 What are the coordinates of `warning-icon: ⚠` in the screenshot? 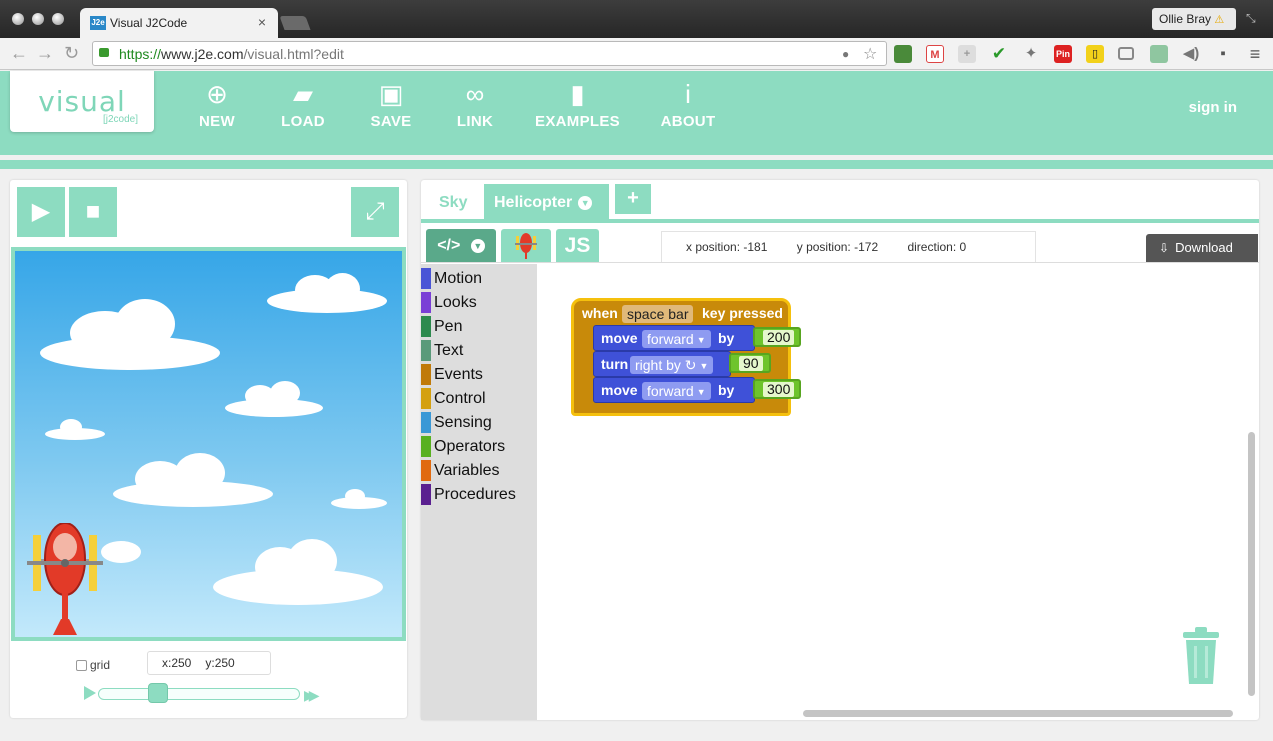 It's located at (1219, 20).